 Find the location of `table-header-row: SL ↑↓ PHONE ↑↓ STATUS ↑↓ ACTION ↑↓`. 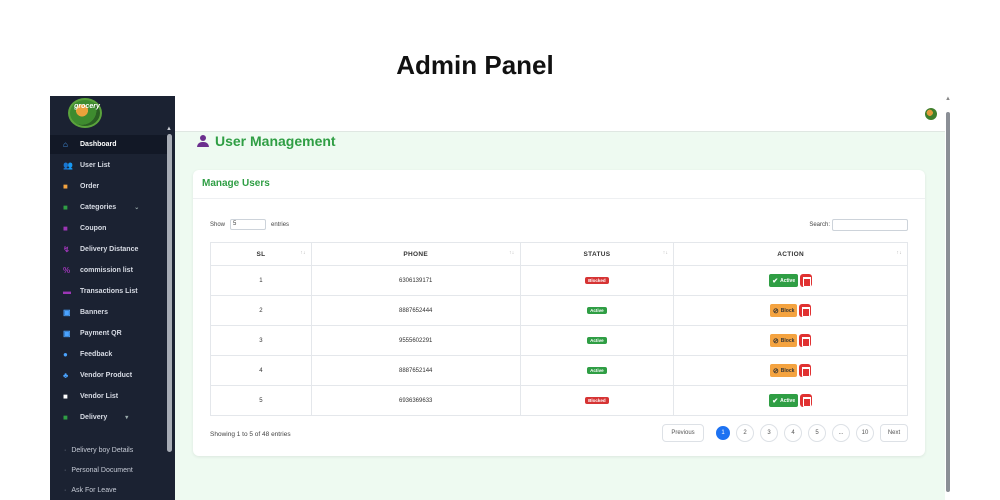

table-header-row: SL ↑↓ PHONE ↑↓ STATUS ↑↓ ACTION ↑↓ is located at coordinates (559, 254).